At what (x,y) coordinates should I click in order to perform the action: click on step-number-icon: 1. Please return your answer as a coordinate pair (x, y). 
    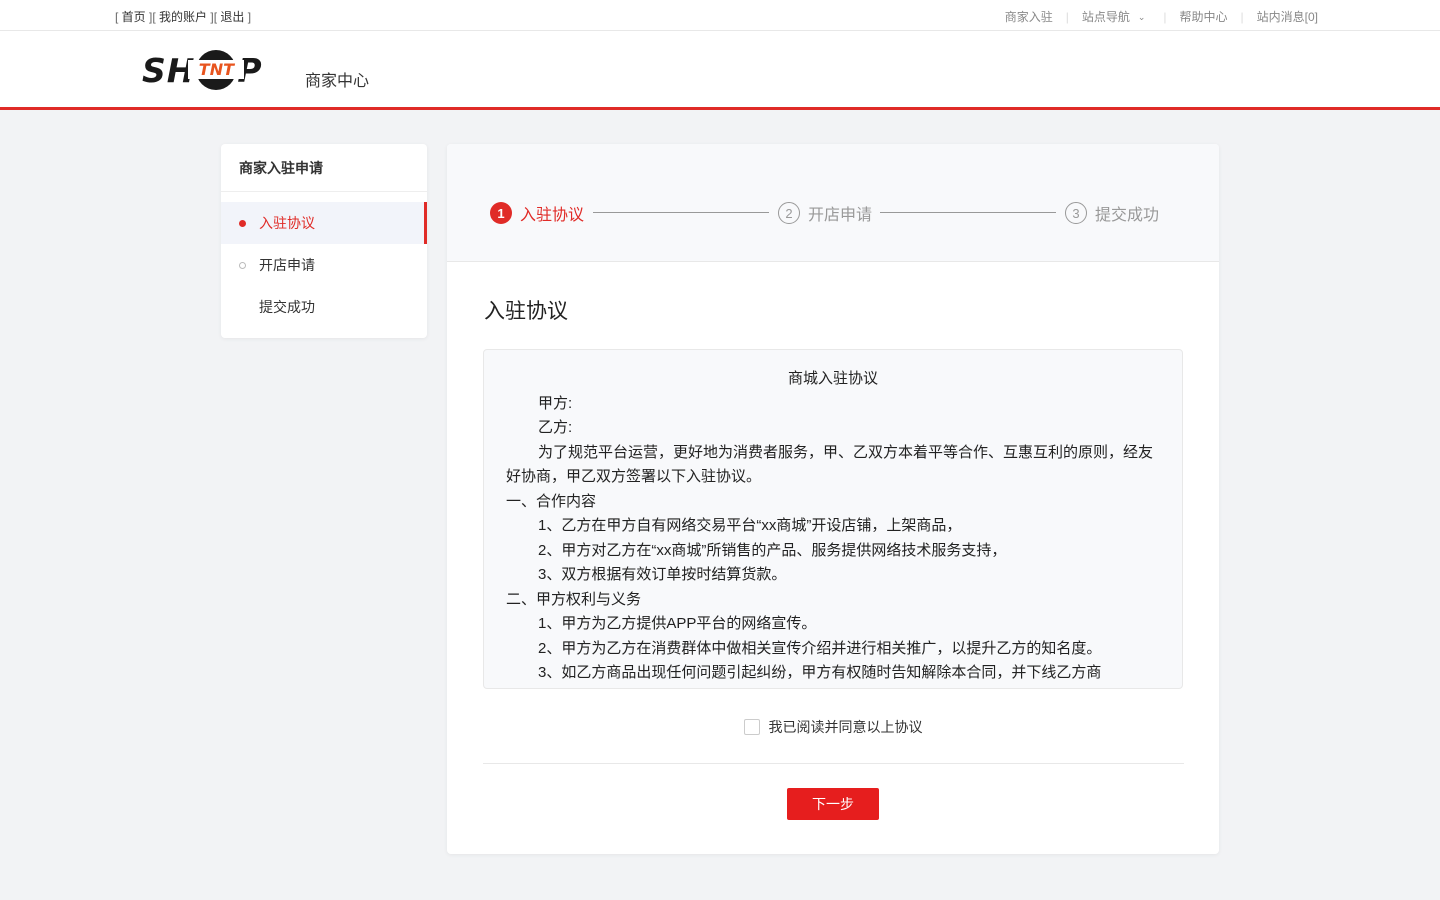
    Looking at the image, I should click on (501, 213).